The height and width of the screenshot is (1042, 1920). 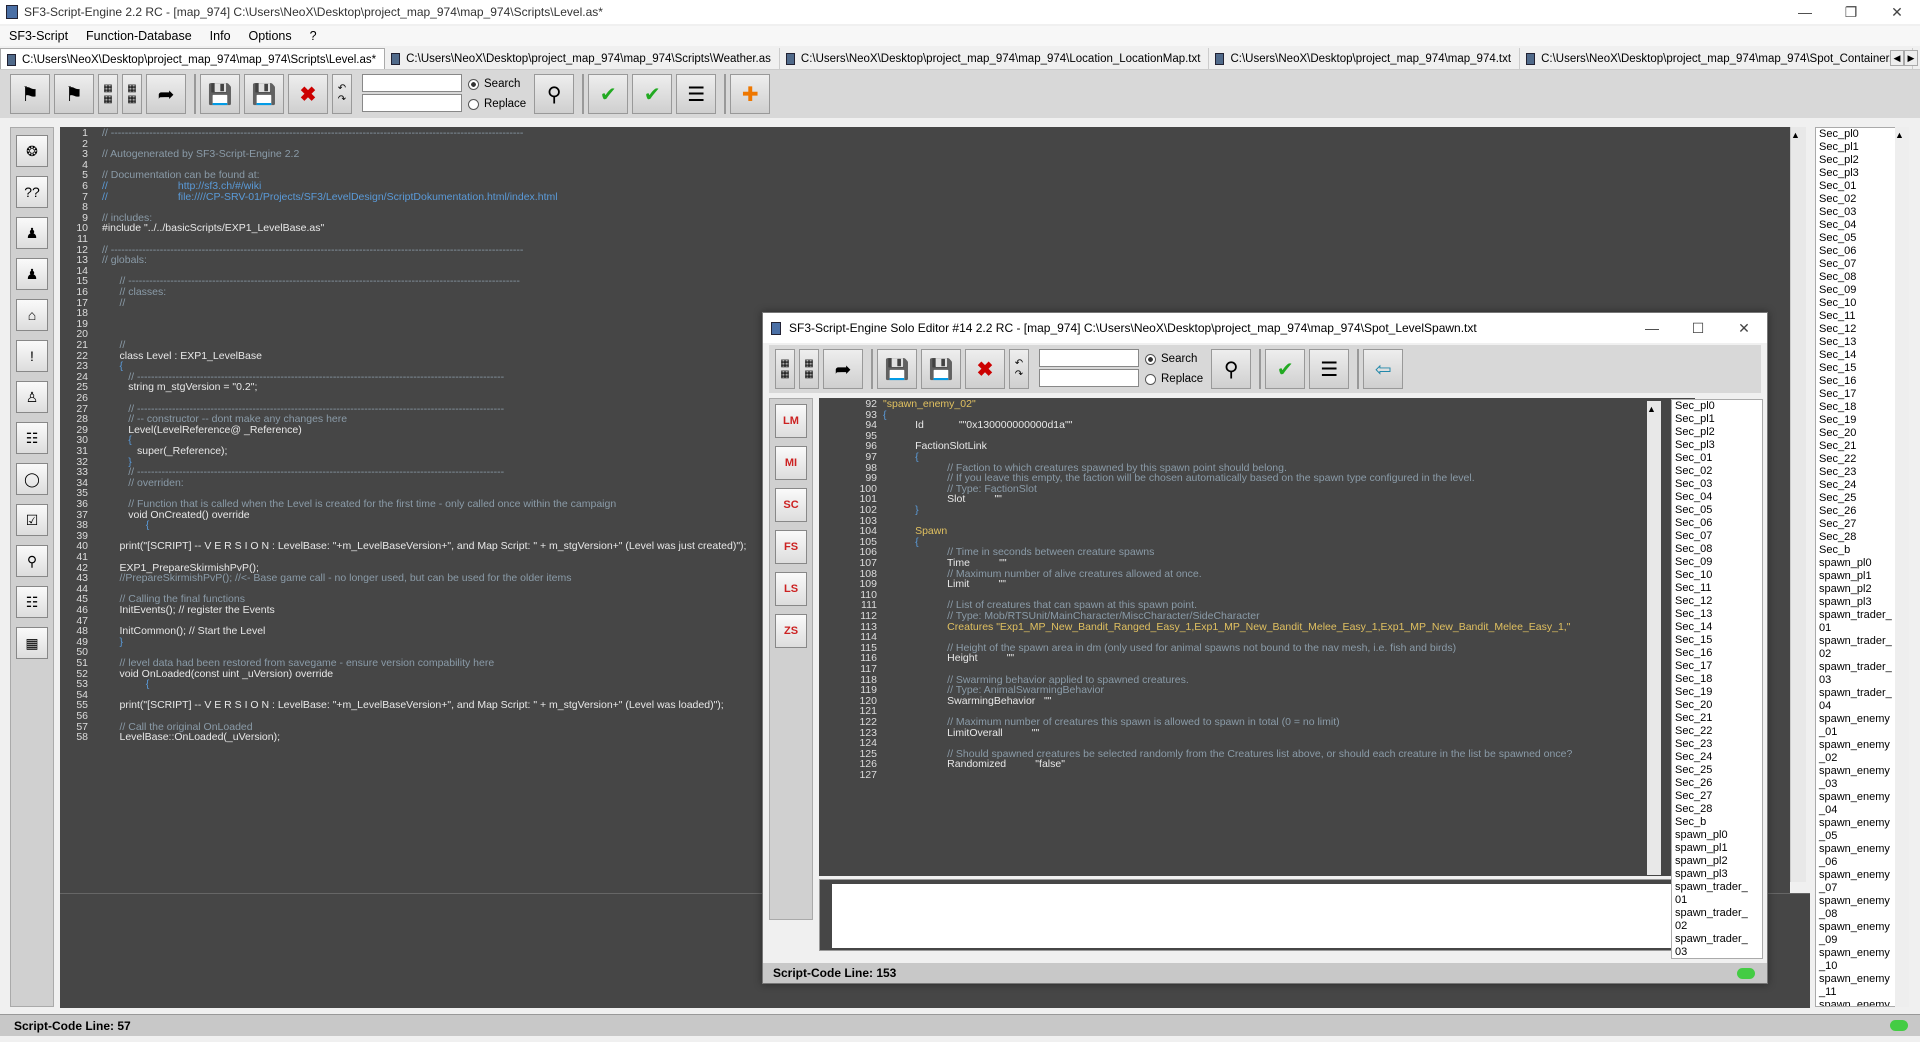 What do you see at coordinates (1718, 432) in the screenshot?
I see `list-item: Sec_pl2` at bounding box center [1718, 432].